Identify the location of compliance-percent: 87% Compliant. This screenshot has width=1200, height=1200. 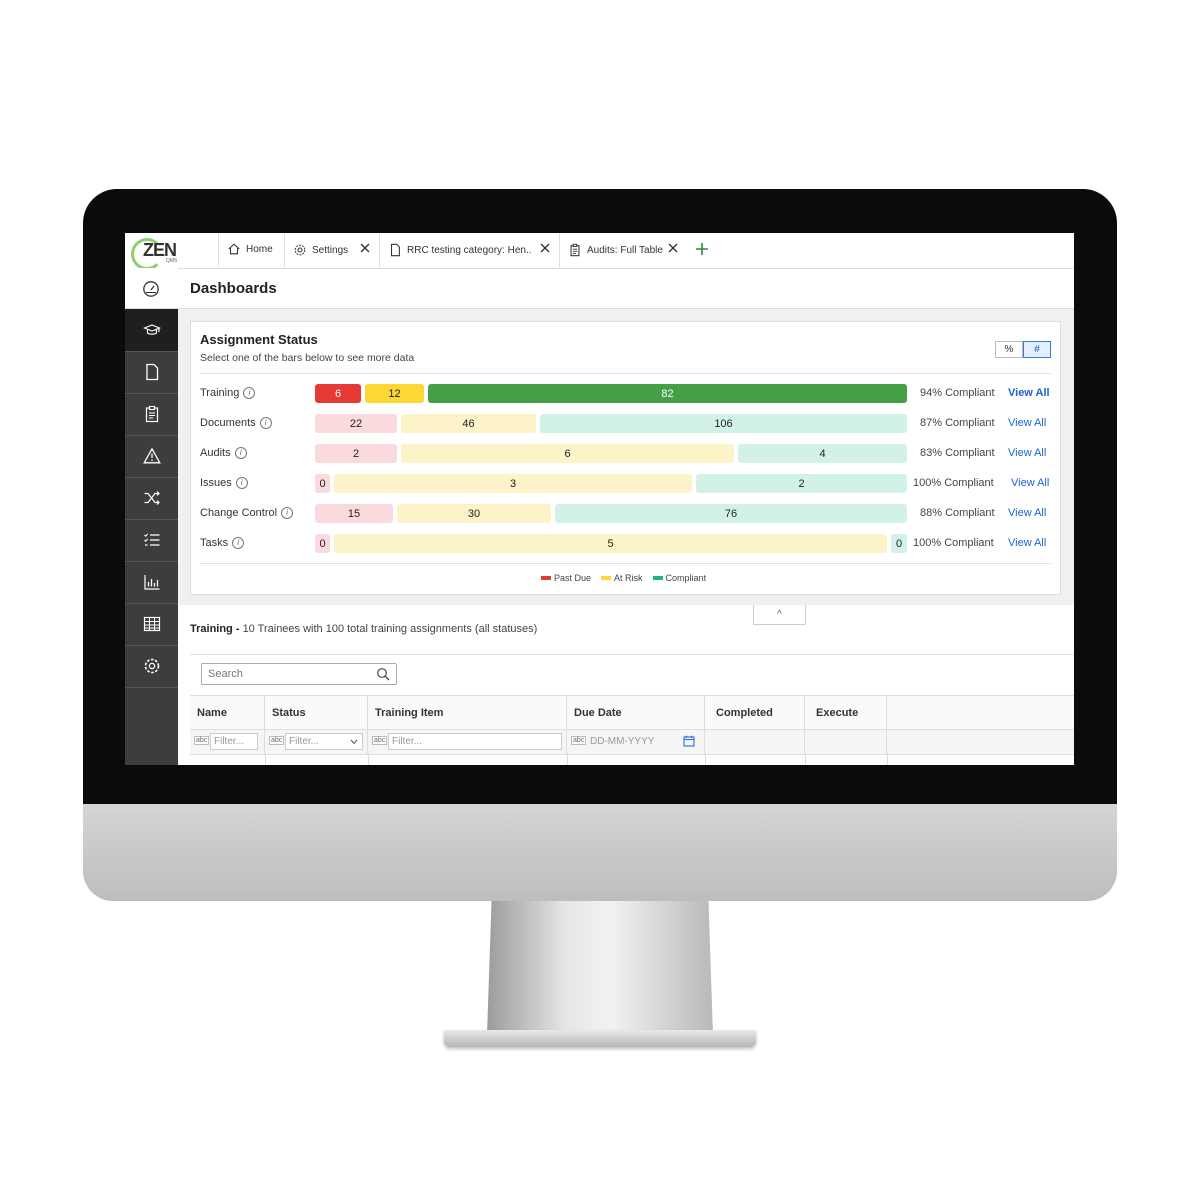
(957, 423).